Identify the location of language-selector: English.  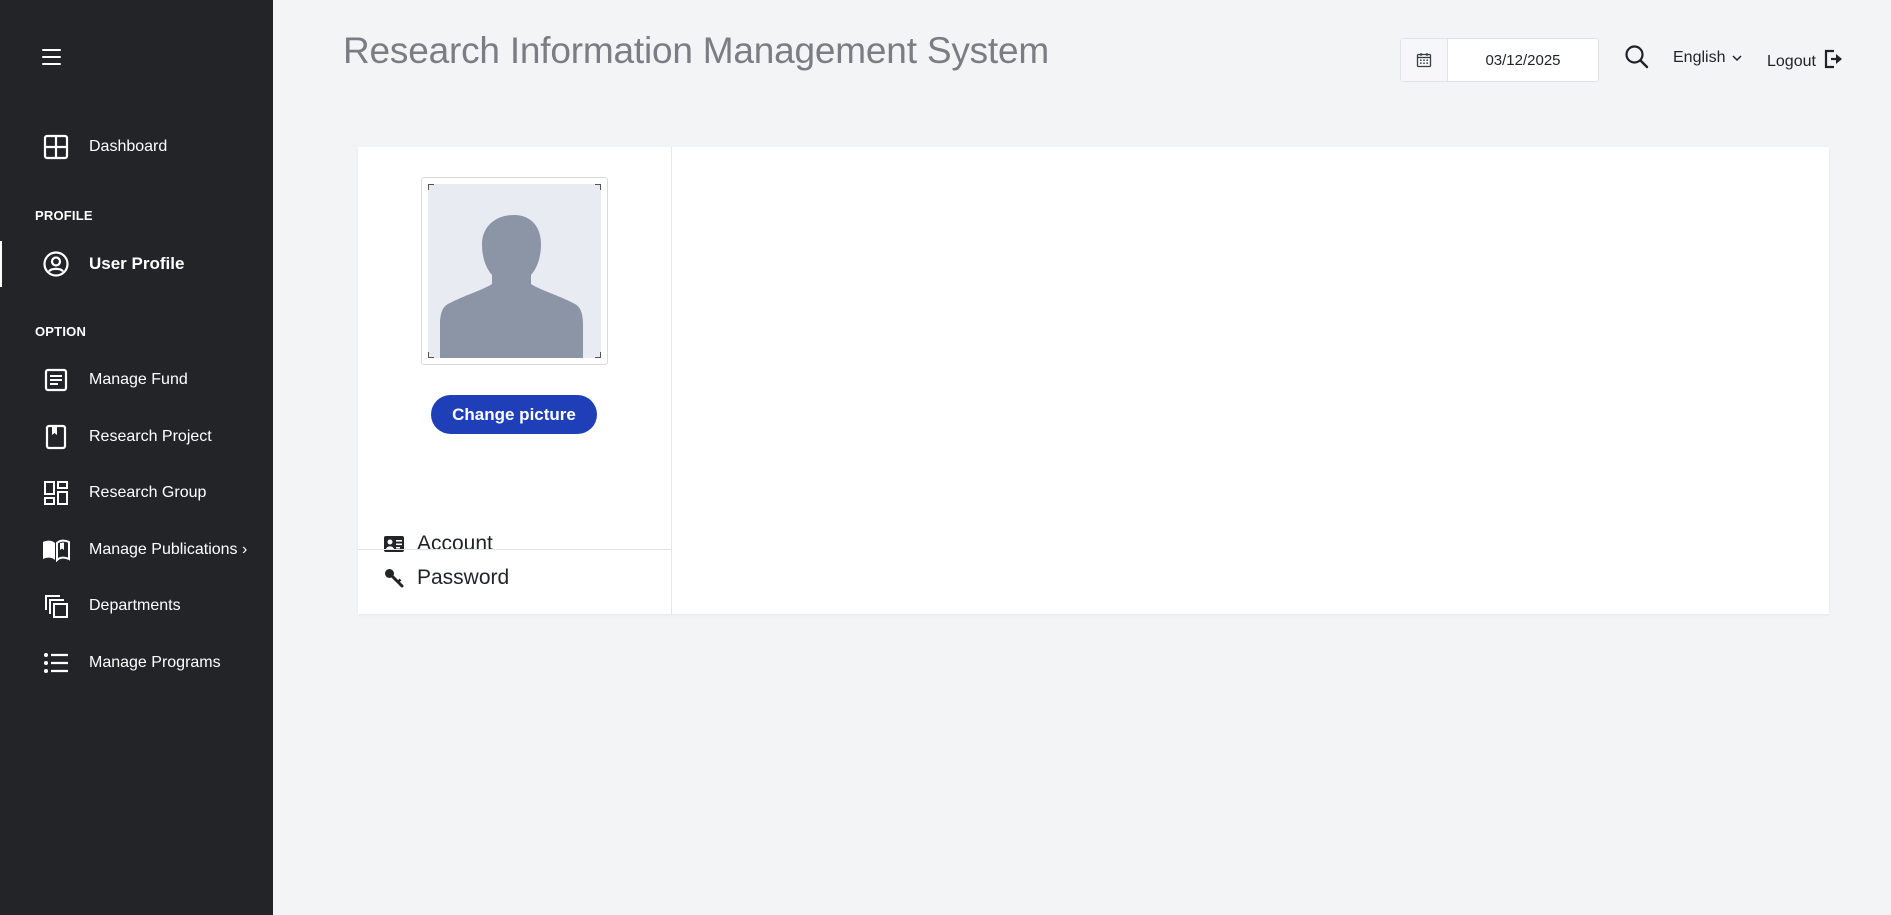
(1708, 58).